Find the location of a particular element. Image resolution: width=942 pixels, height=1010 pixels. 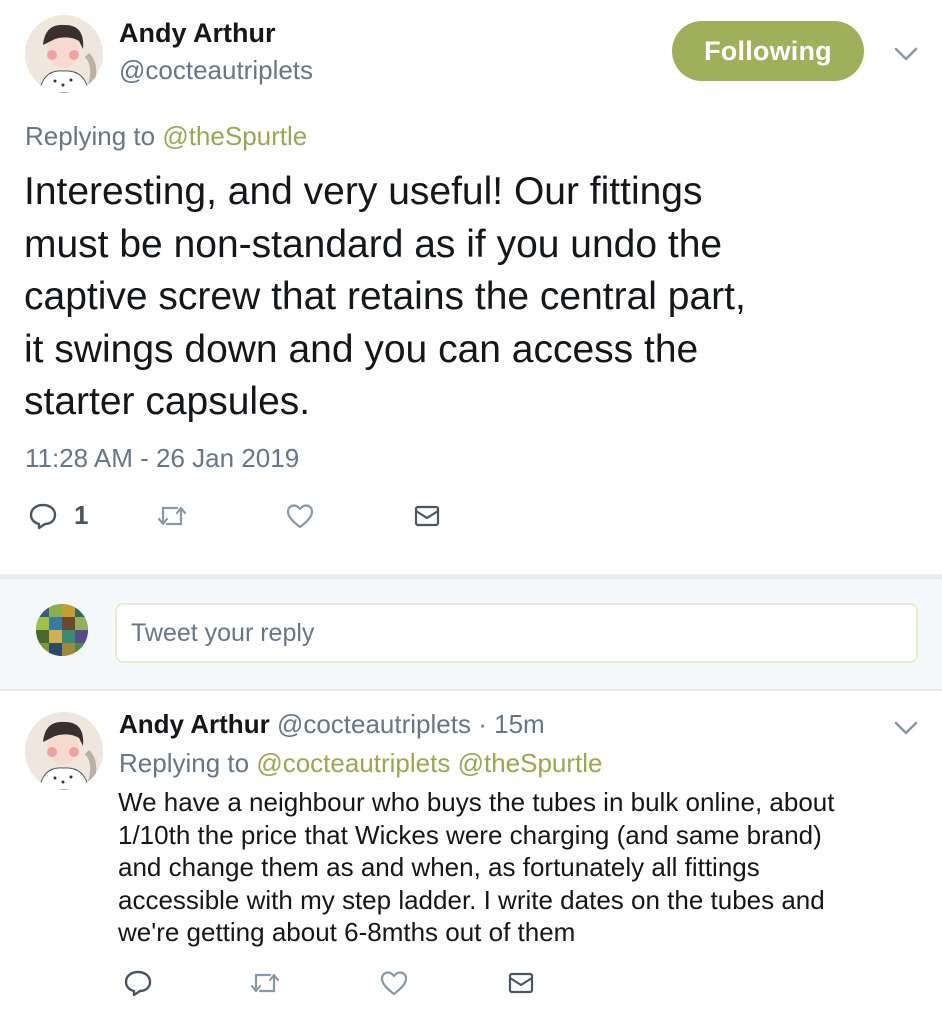

divider is located at coordinates (471, 690).